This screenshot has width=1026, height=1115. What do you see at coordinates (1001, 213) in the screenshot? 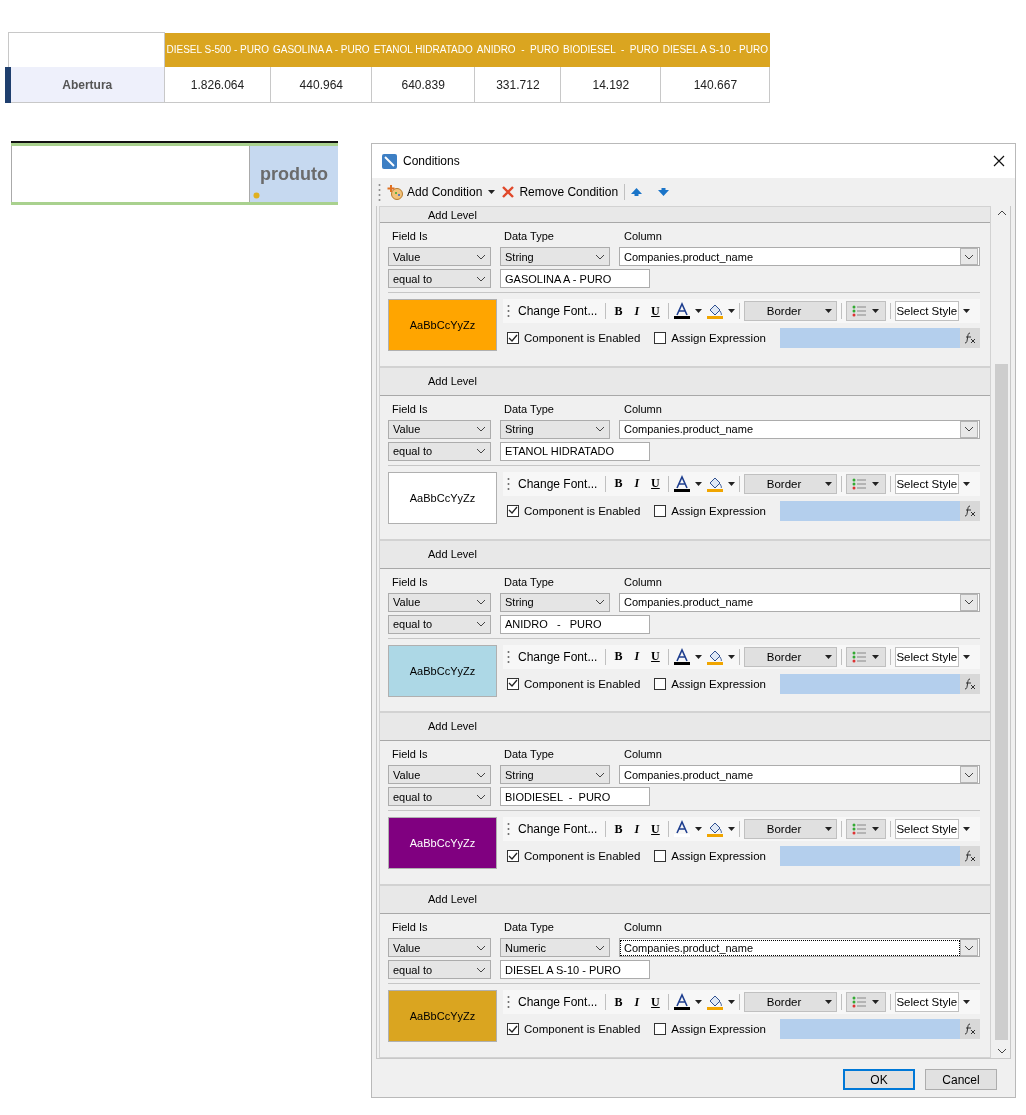
I see `scroll-up-icon` at bounding box center [1001, 213].